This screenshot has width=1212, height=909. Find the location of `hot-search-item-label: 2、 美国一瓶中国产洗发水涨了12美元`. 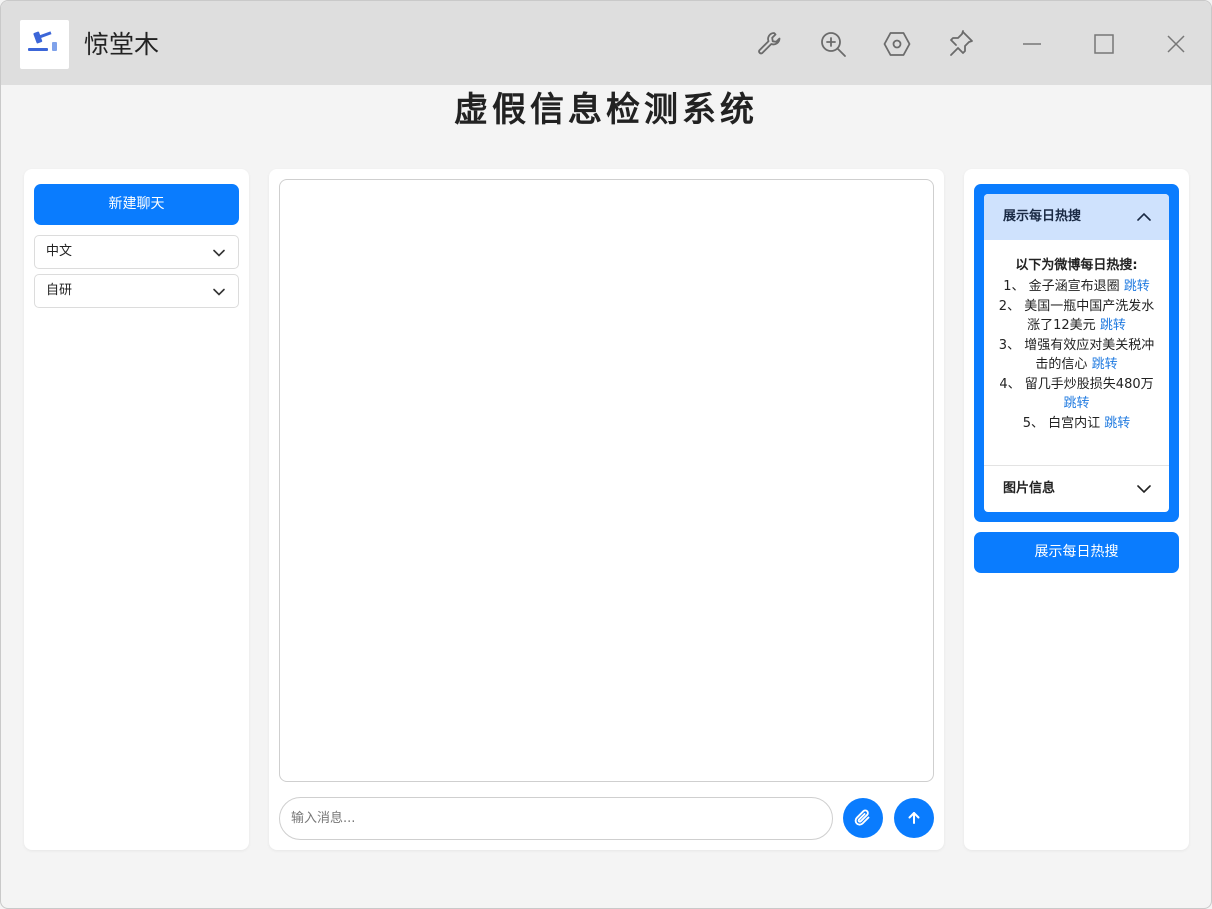

hot-search-item-label: 2、 美国一瓶中国产洗发水涨了12美元 is located at coordinates (1076, 316).